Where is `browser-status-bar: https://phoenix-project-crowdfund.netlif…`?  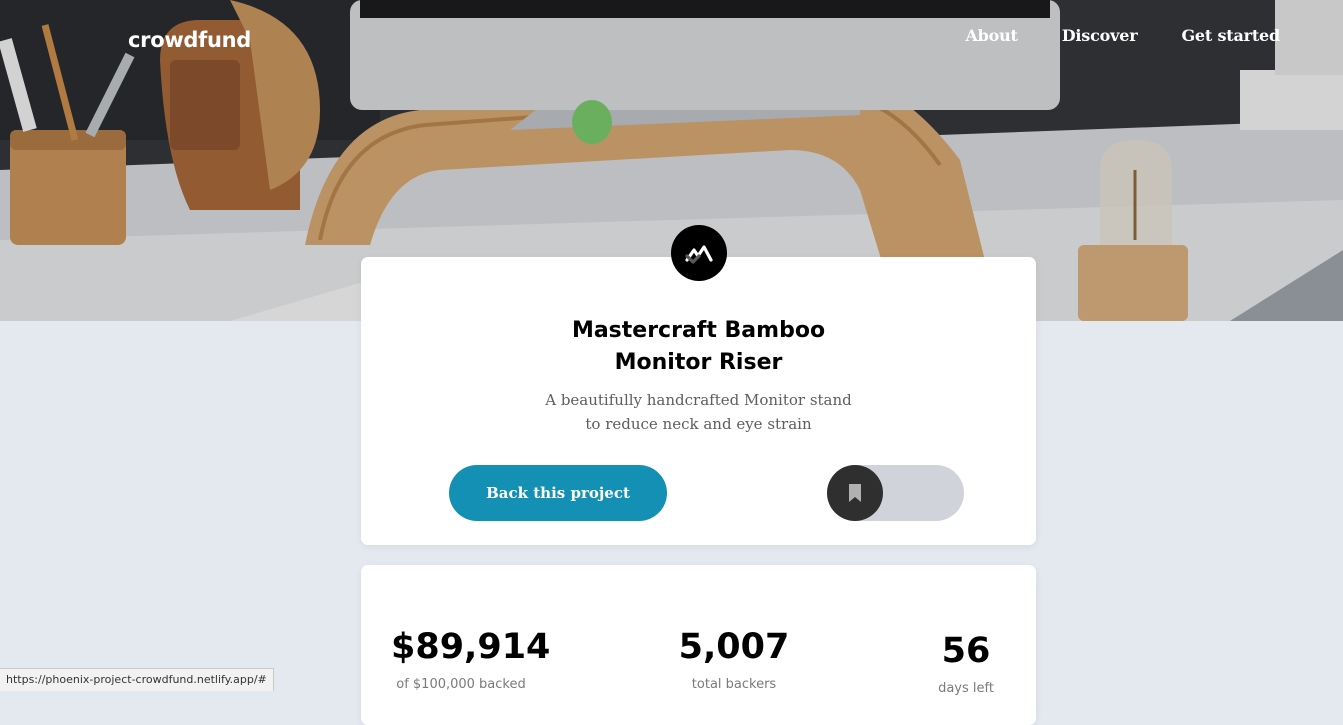
browser-status-bar: https://phoenix-project-crowdfund.netlif… is located at coordinates (137, 679).